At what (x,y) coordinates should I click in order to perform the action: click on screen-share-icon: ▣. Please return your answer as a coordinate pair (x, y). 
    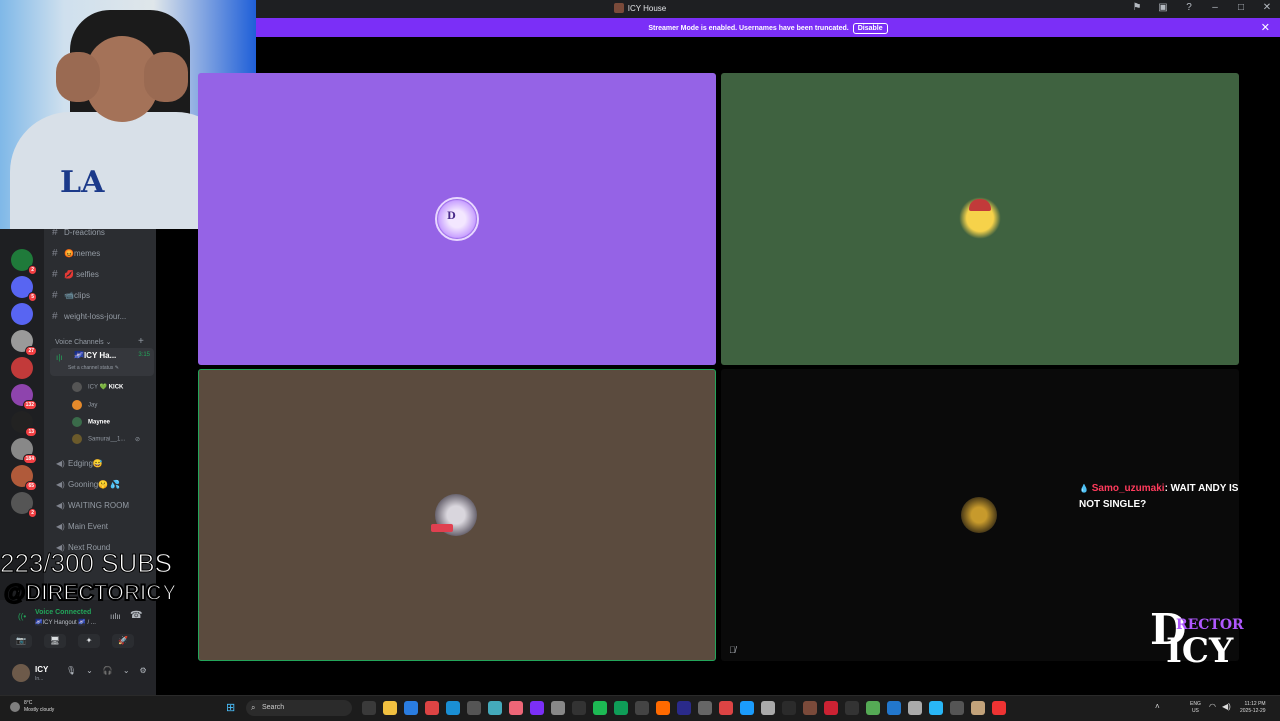
    Looking at the image, I should click on (1163, 7).